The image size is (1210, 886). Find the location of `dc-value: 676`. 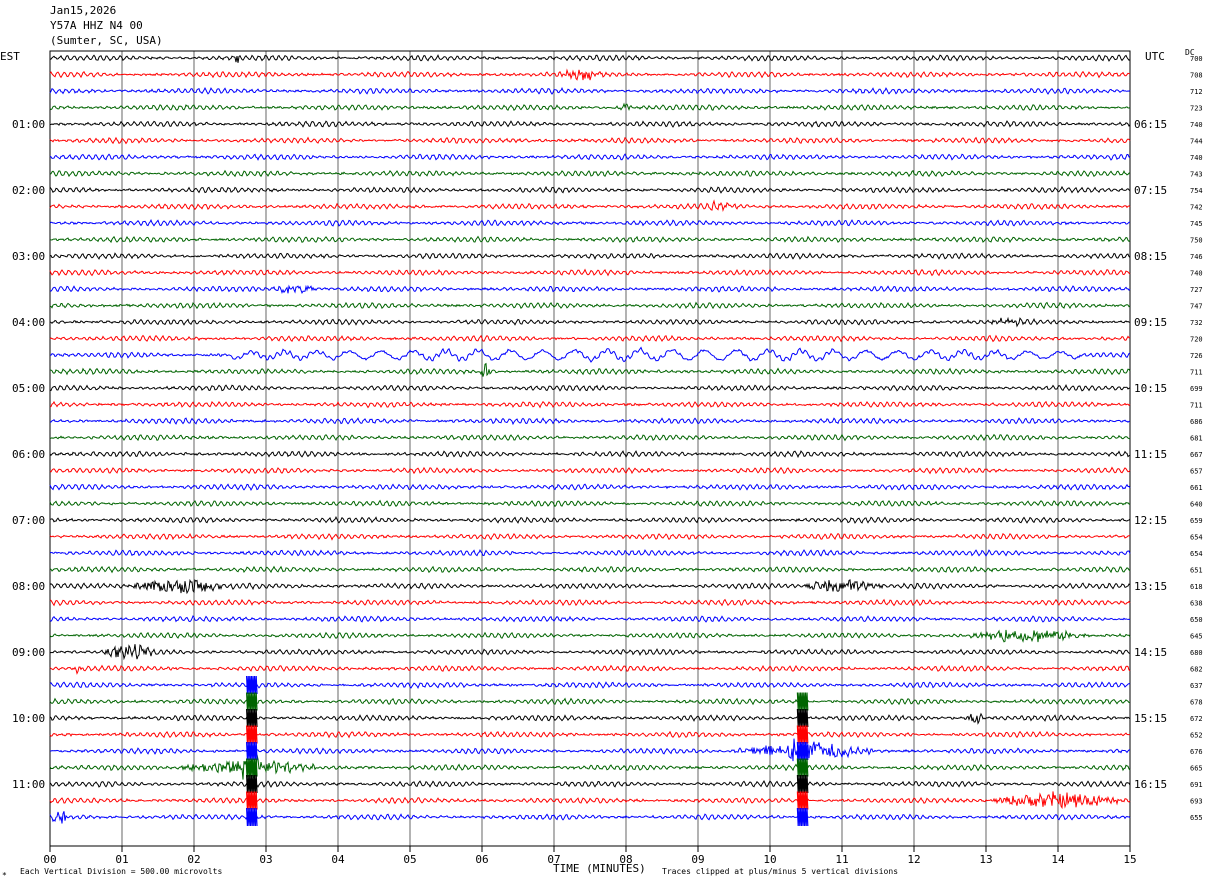

dc-value: 676 is located at coordinates (1196, 752).